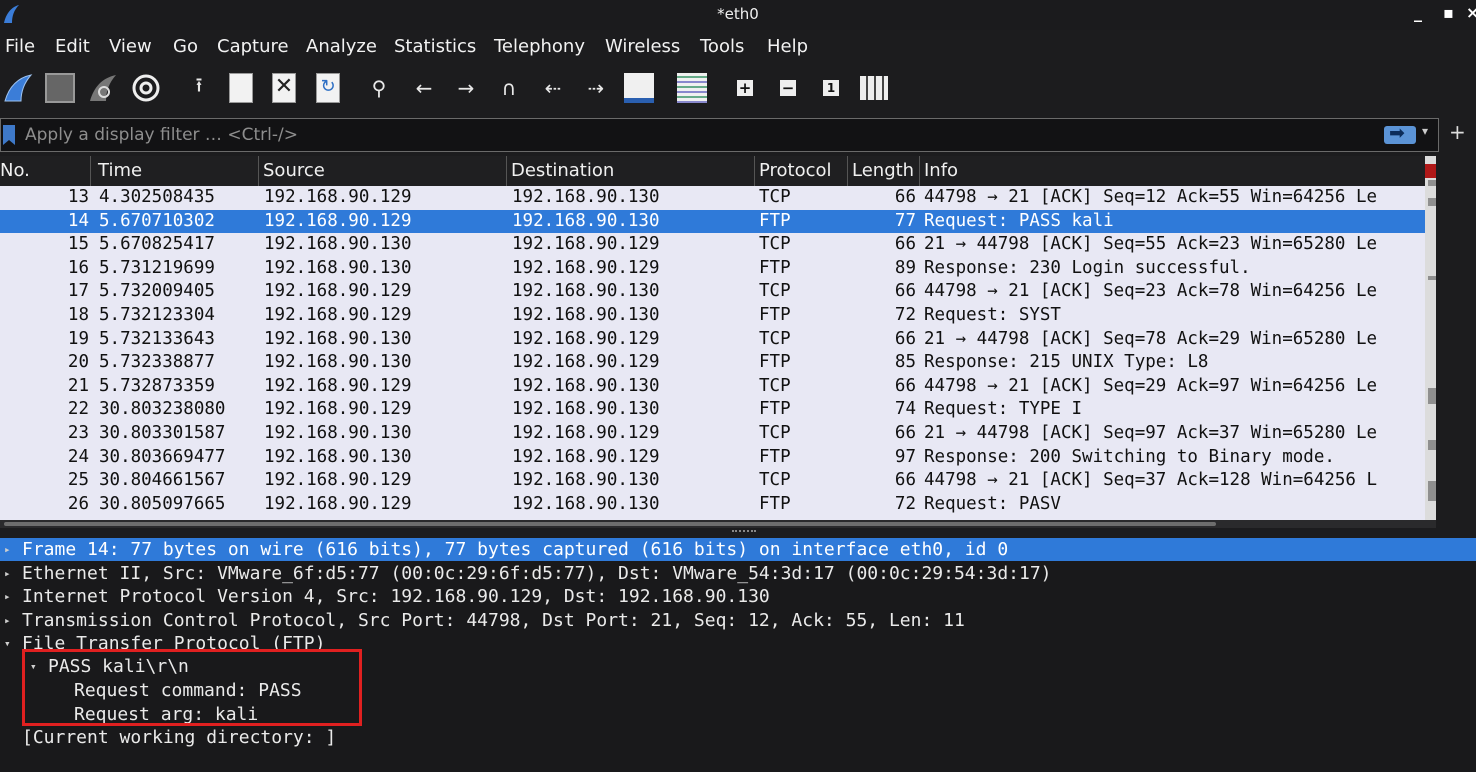  Describe the element at coordinates (692, 88) in the screenshot. I see `colorize-icon` at that location.